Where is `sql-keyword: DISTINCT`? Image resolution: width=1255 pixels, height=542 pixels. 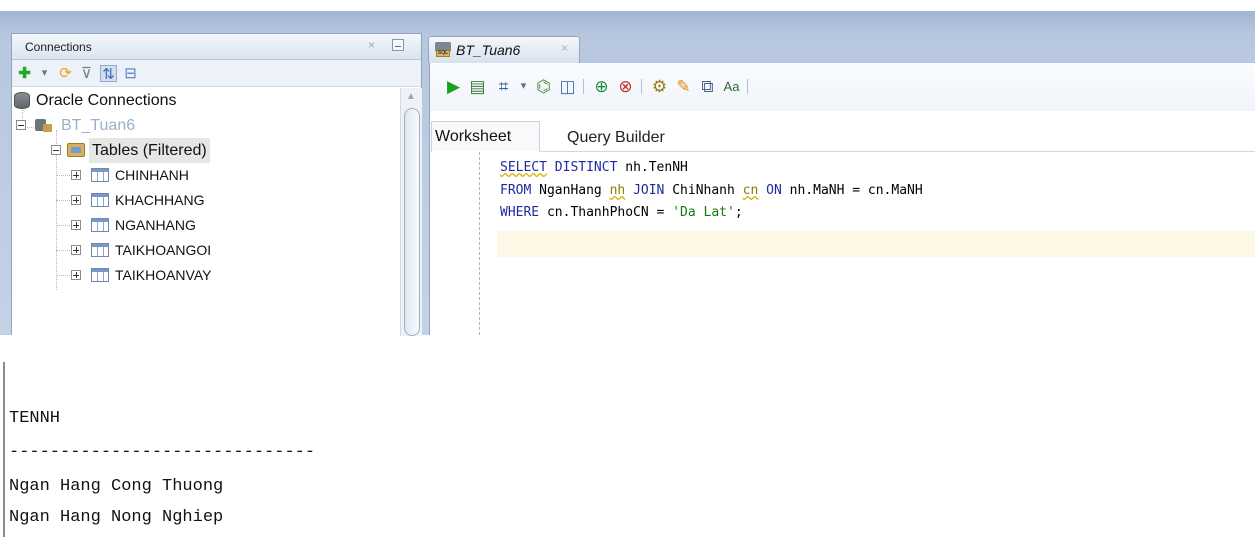 sql-keyword: DISTINCT is located at coordinates (586, 167).